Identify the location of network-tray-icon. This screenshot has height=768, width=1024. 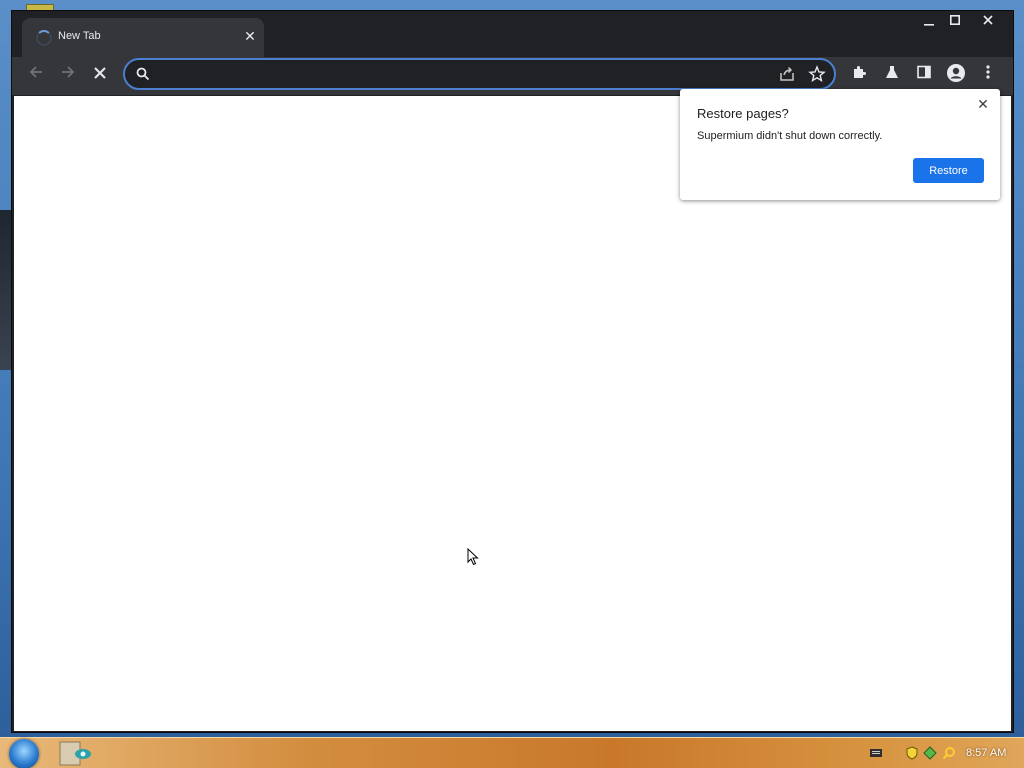
(930, 753).